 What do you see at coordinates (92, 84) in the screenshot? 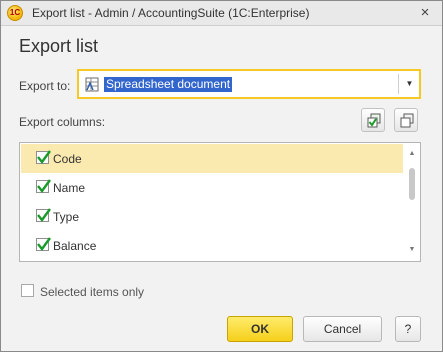
I see `spreadsheet-icon` at bounding box center [92, 84].